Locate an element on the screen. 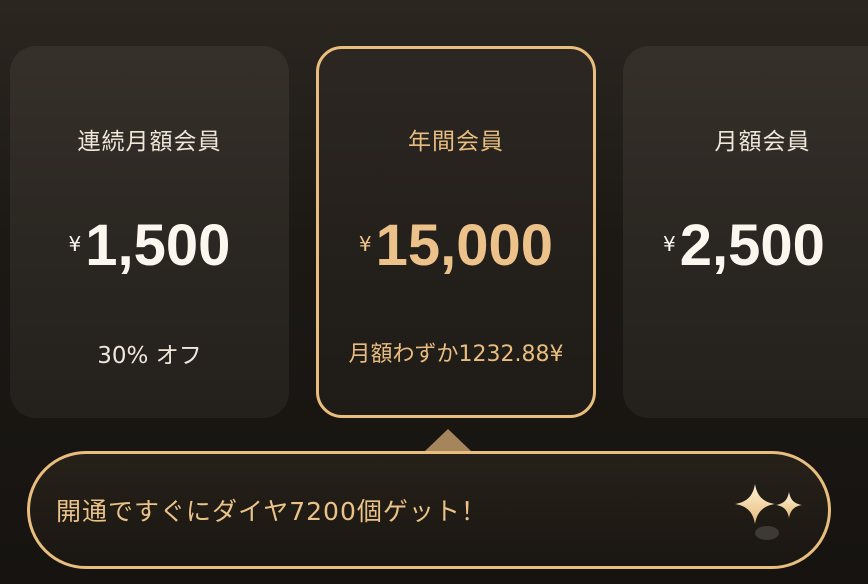 This screenshot has height=584, width=868. price-amount: 1,500 is located at coordinates (158, 245).